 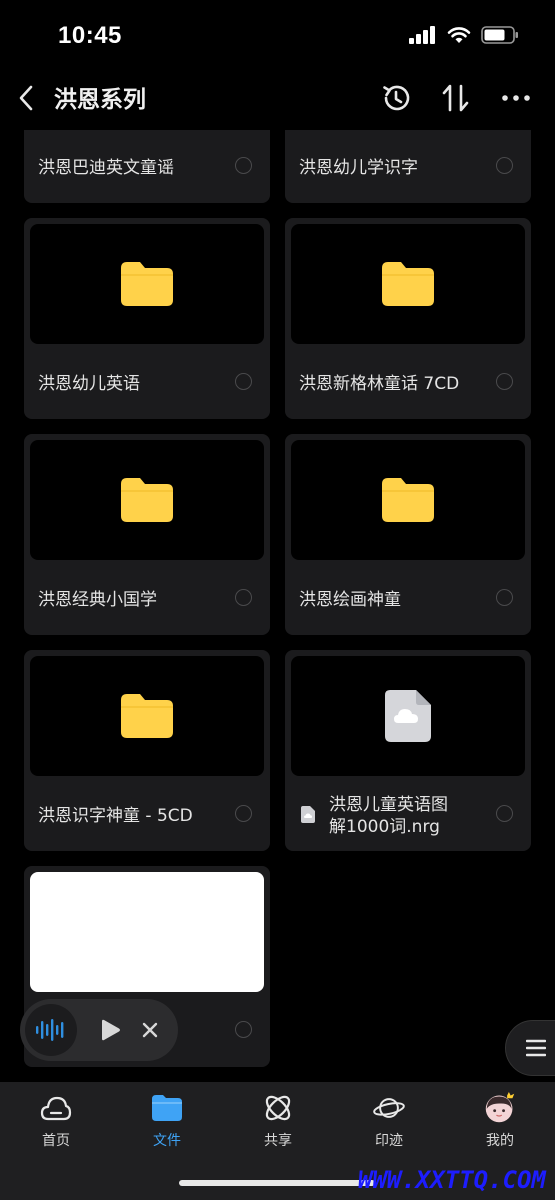 I want to click on more-dots-icon, so click(x=516, y=98).